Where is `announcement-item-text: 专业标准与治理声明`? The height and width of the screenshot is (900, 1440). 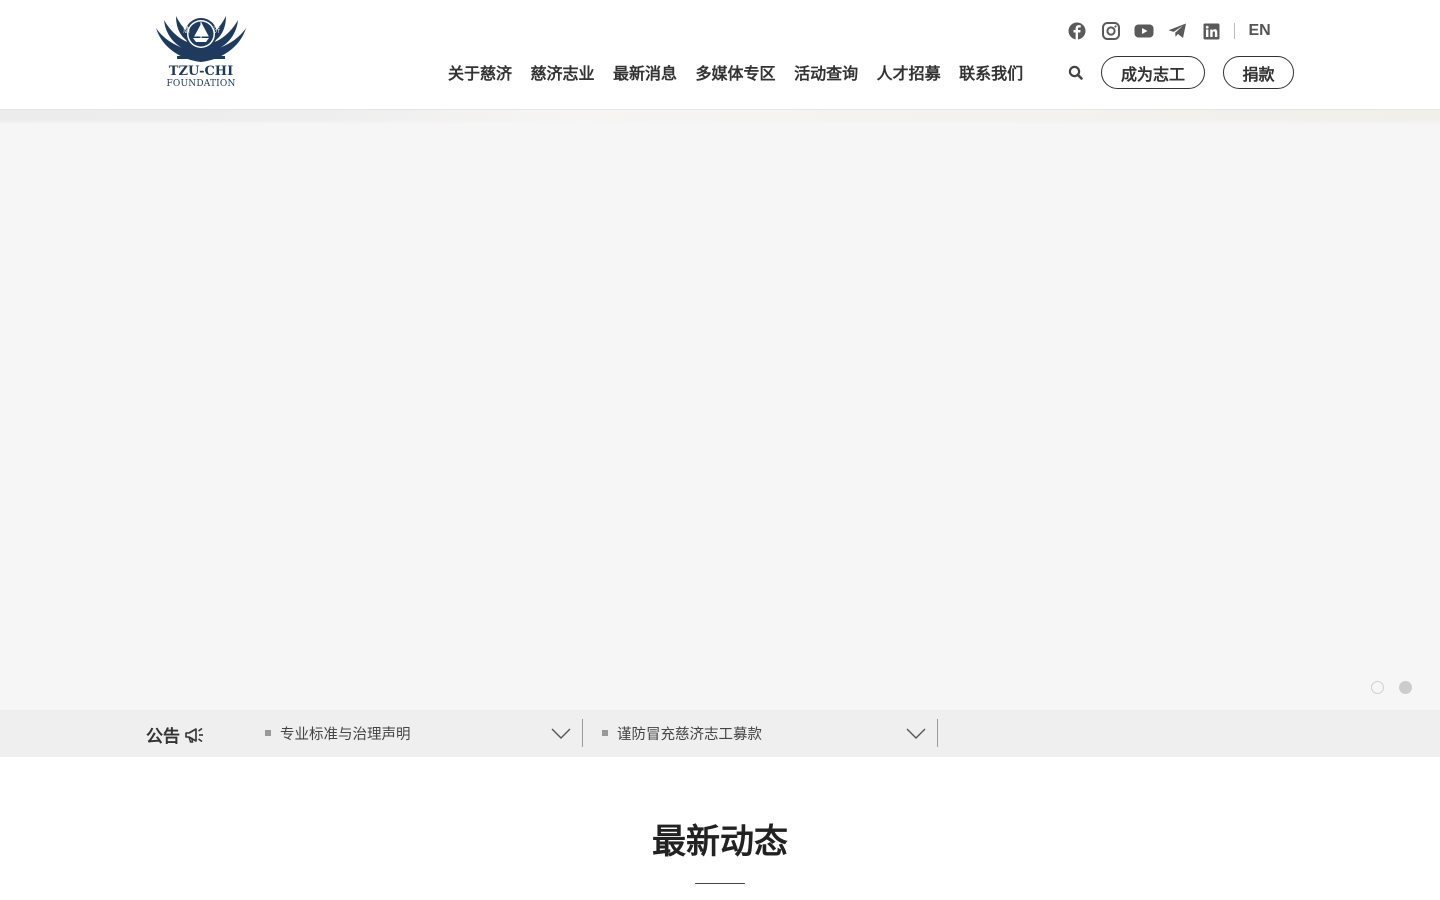 announcement-item-text: 专业标准与治理声明 is located at coordinates (345, 735).